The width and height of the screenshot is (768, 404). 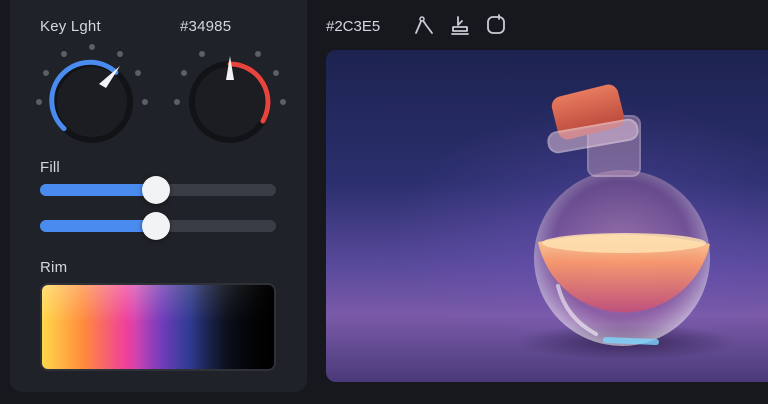 What do you see at coordinates (206, 26) in the screenshot?
I see `knob-b-label: #34985` at bounding box center [206, 26].